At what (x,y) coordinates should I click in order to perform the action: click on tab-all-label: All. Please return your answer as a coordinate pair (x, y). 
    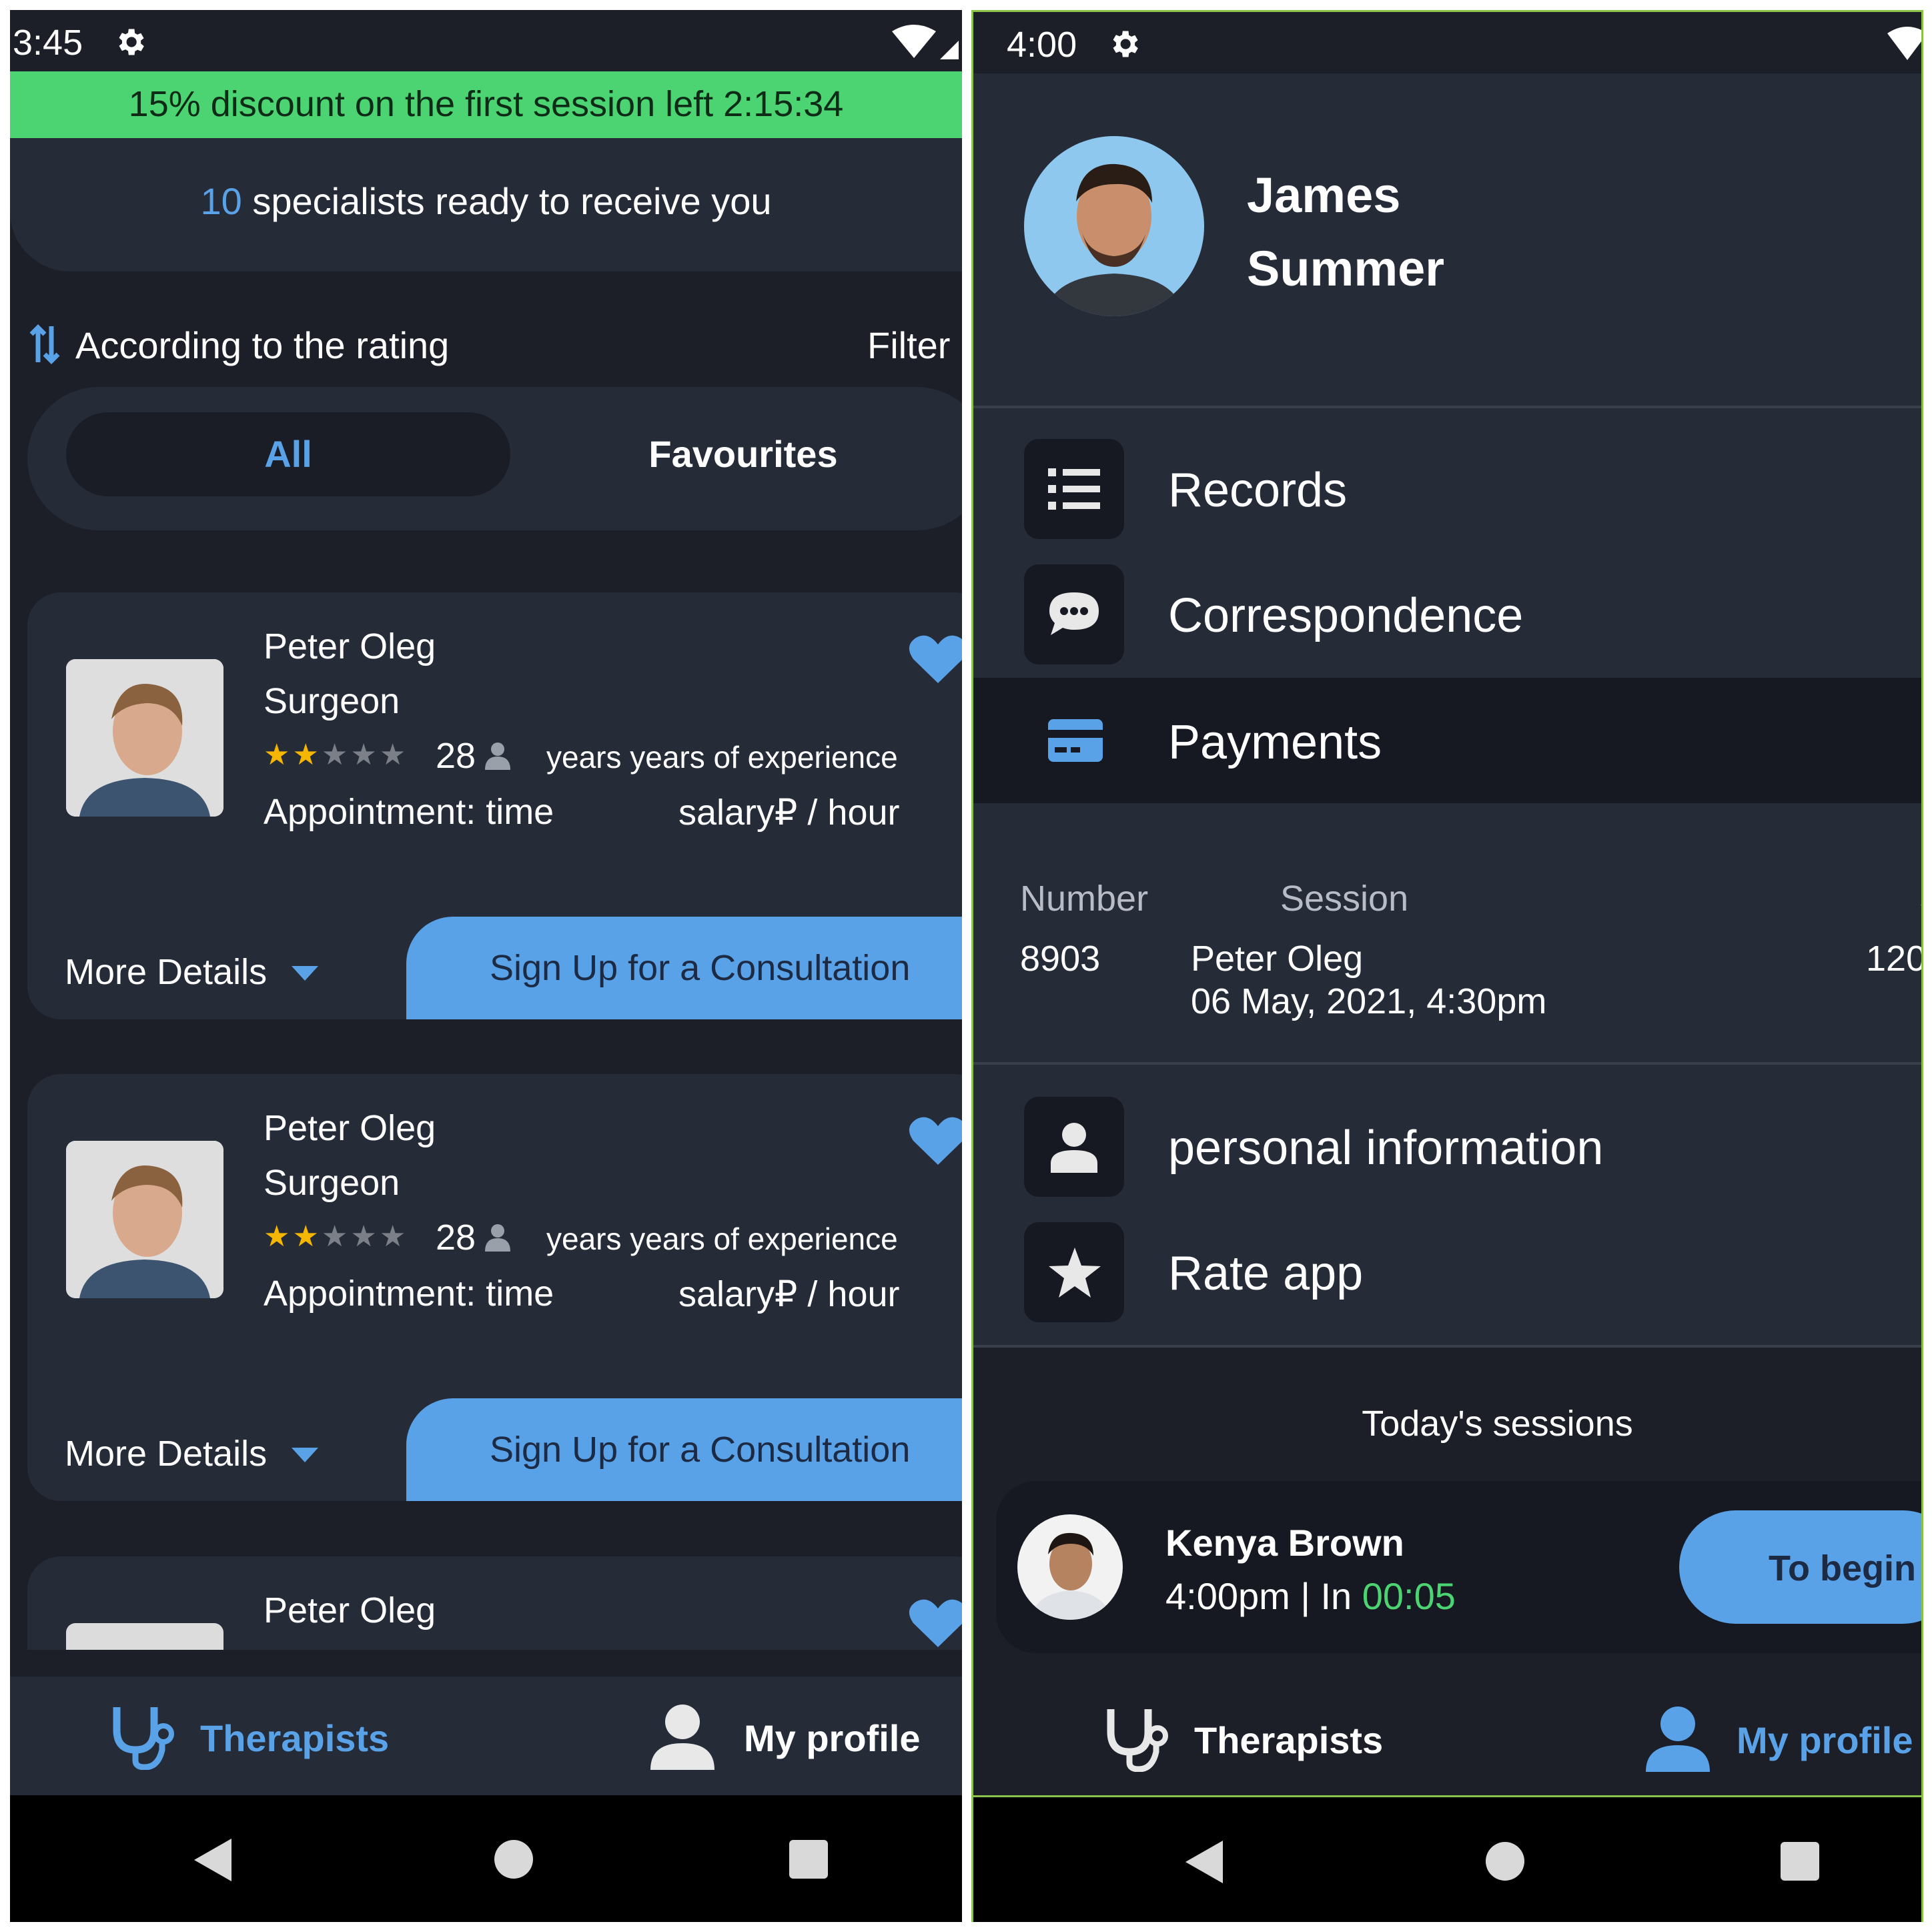
    Looking at the image, I should click on (288, 454).